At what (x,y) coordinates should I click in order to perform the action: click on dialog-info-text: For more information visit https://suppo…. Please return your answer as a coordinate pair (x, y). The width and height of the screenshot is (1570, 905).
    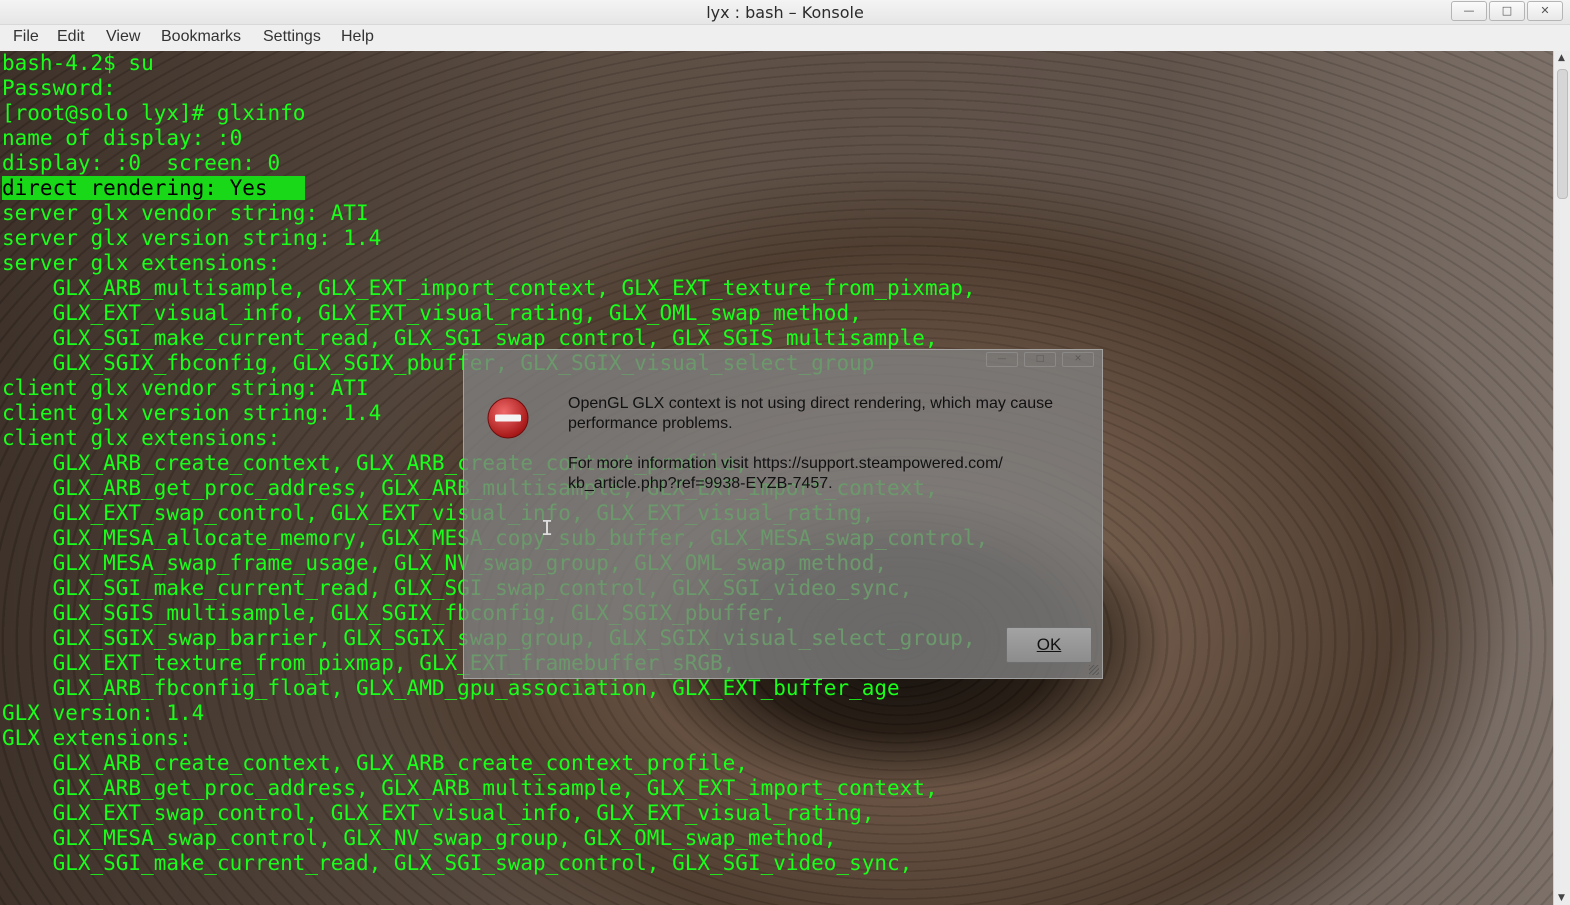
    Looking at the image, I should click on (785, 473).